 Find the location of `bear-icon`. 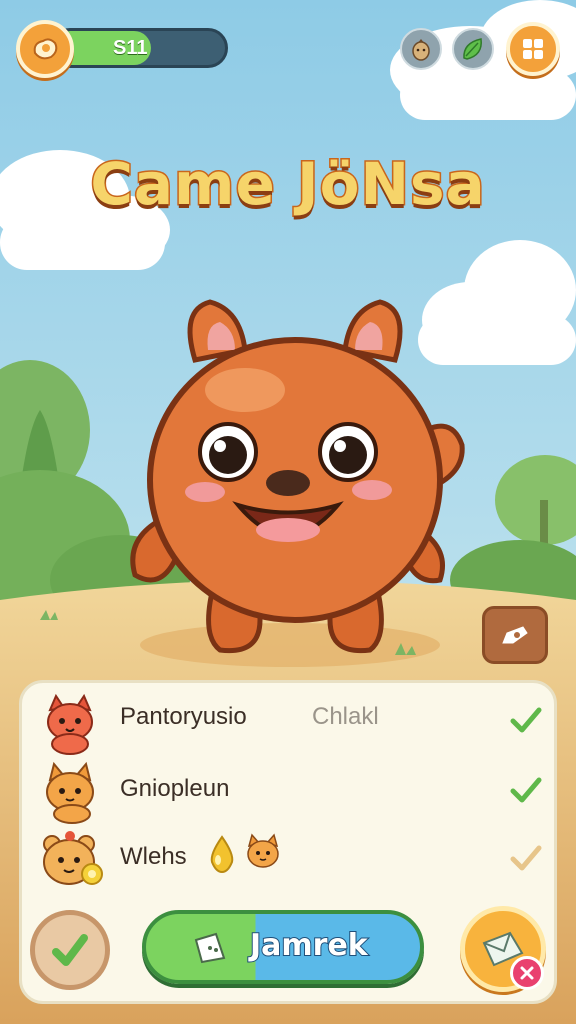

bear-icon is located at coordinates (73, 858).